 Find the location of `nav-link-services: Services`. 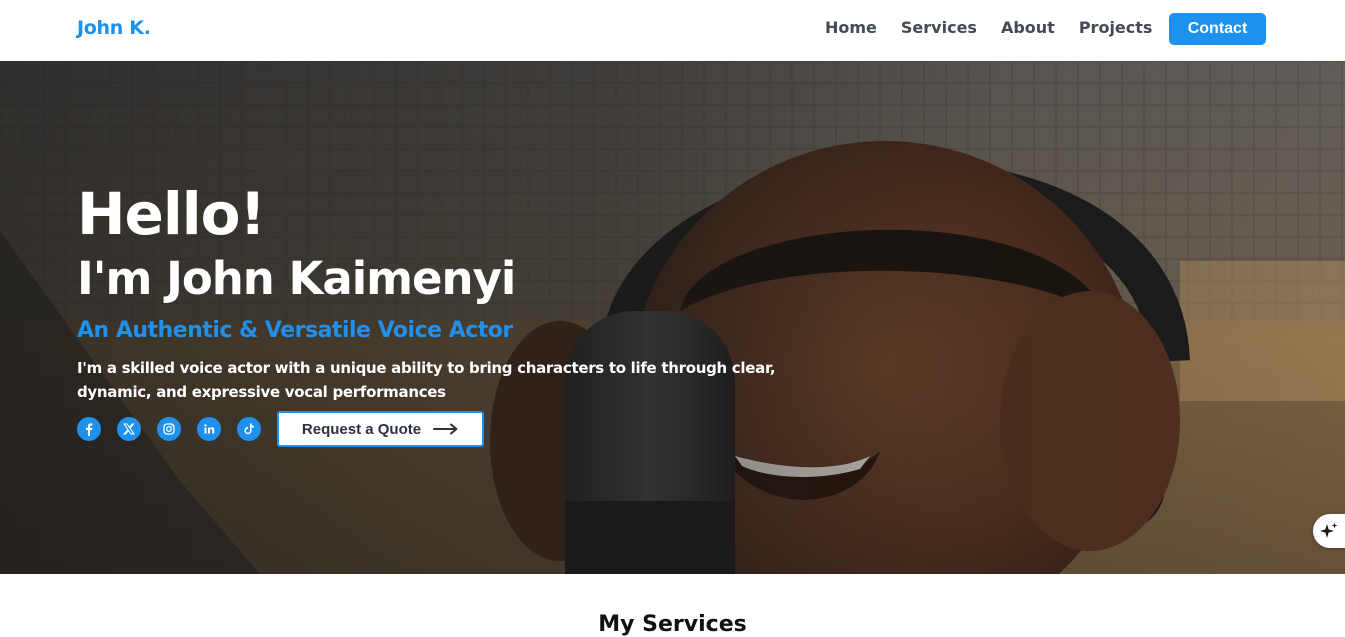

nav-link-services: Services is located at coordinates (939, 27).